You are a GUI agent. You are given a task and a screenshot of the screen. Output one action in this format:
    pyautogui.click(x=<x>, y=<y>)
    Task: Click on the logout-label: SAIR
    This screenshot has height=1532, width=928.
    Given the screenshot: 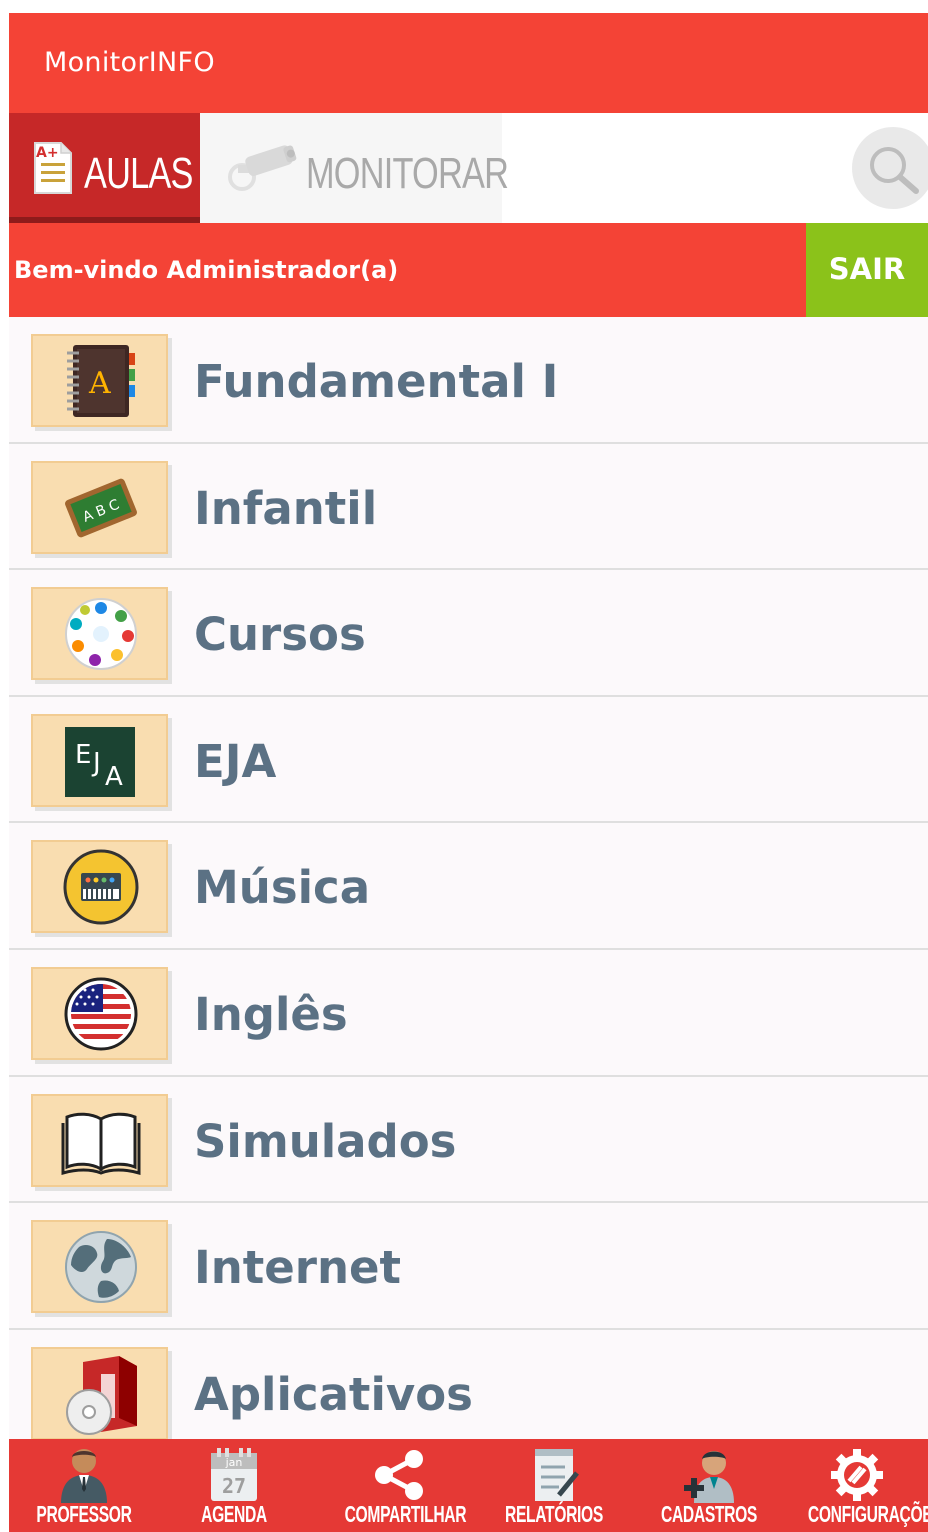 What is the action you would take?
    pyautogui.click(x=867, y=269)
    